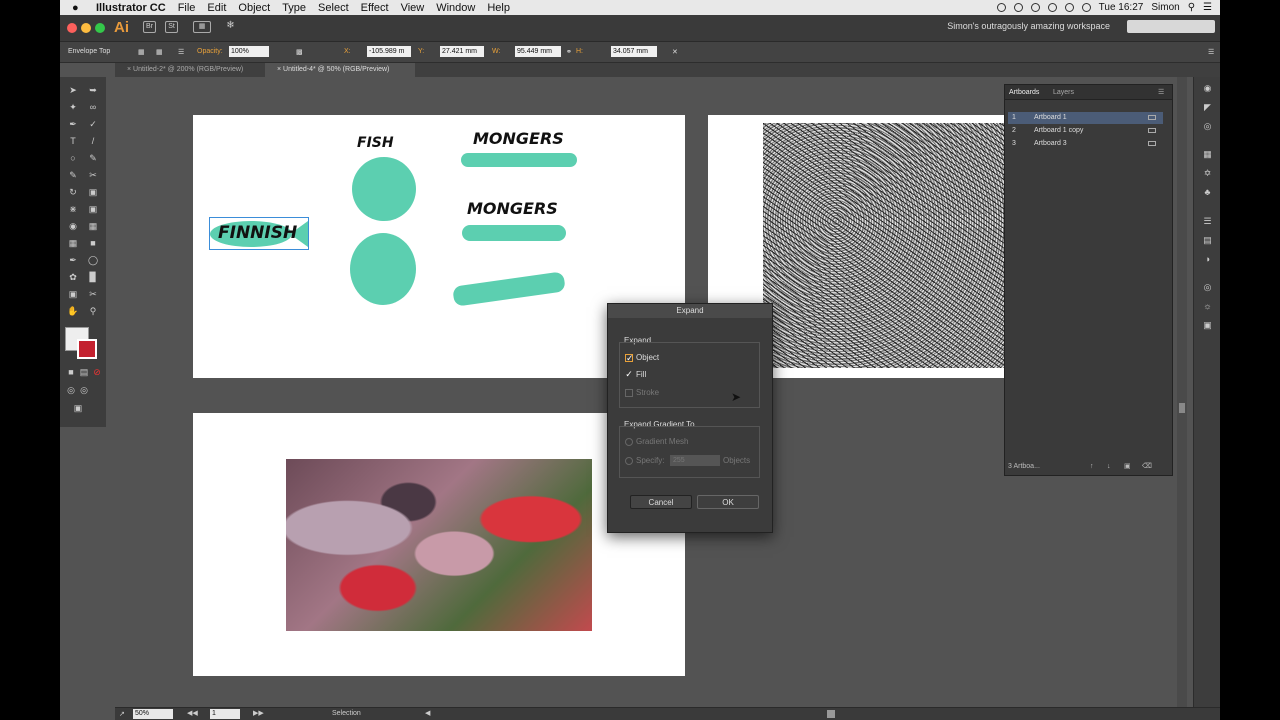 The height and width of the screenshot is (720, 1280). What do you see at coordinates (93, 277) in the screenshot?
I see `column-graph-tool-icon: ▉` at bounding box center [93, 277].